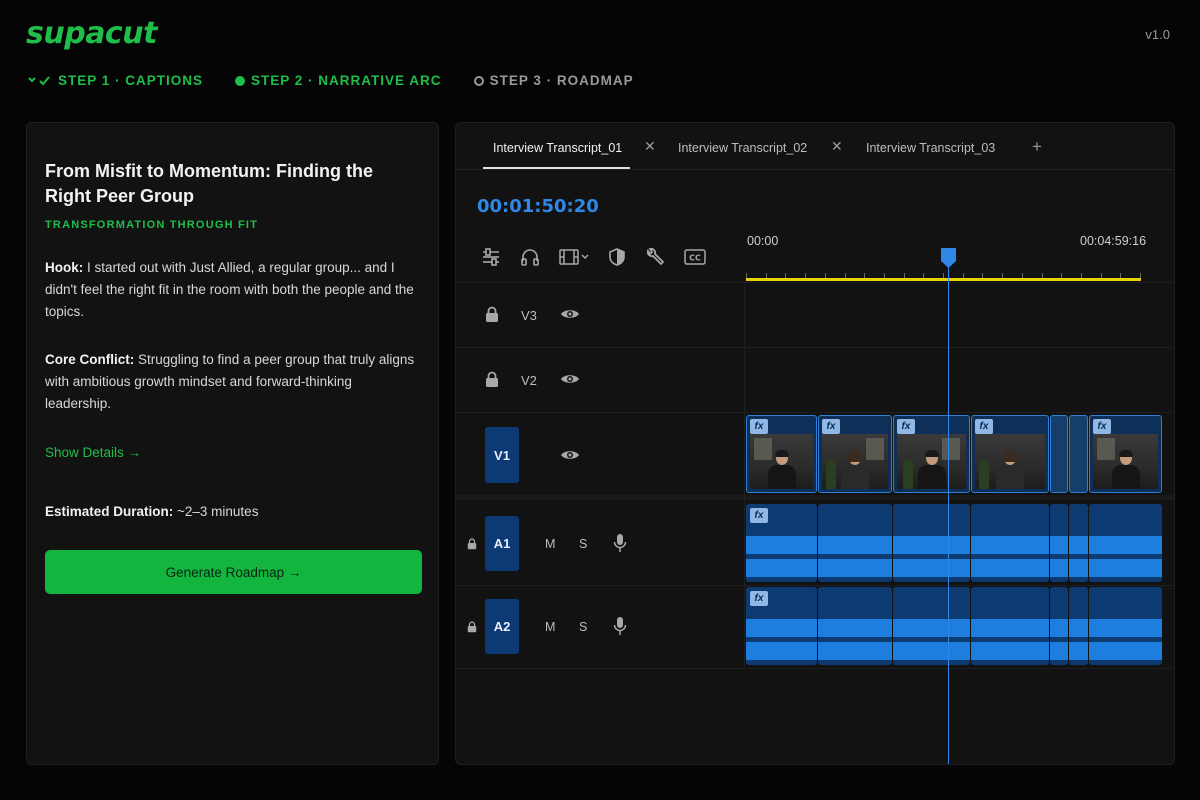 The width and height of the screenshot is (1200, 800). Describe the element at coordinates (948, 258) in the screenshot. I see `playhead-handle` at that location.